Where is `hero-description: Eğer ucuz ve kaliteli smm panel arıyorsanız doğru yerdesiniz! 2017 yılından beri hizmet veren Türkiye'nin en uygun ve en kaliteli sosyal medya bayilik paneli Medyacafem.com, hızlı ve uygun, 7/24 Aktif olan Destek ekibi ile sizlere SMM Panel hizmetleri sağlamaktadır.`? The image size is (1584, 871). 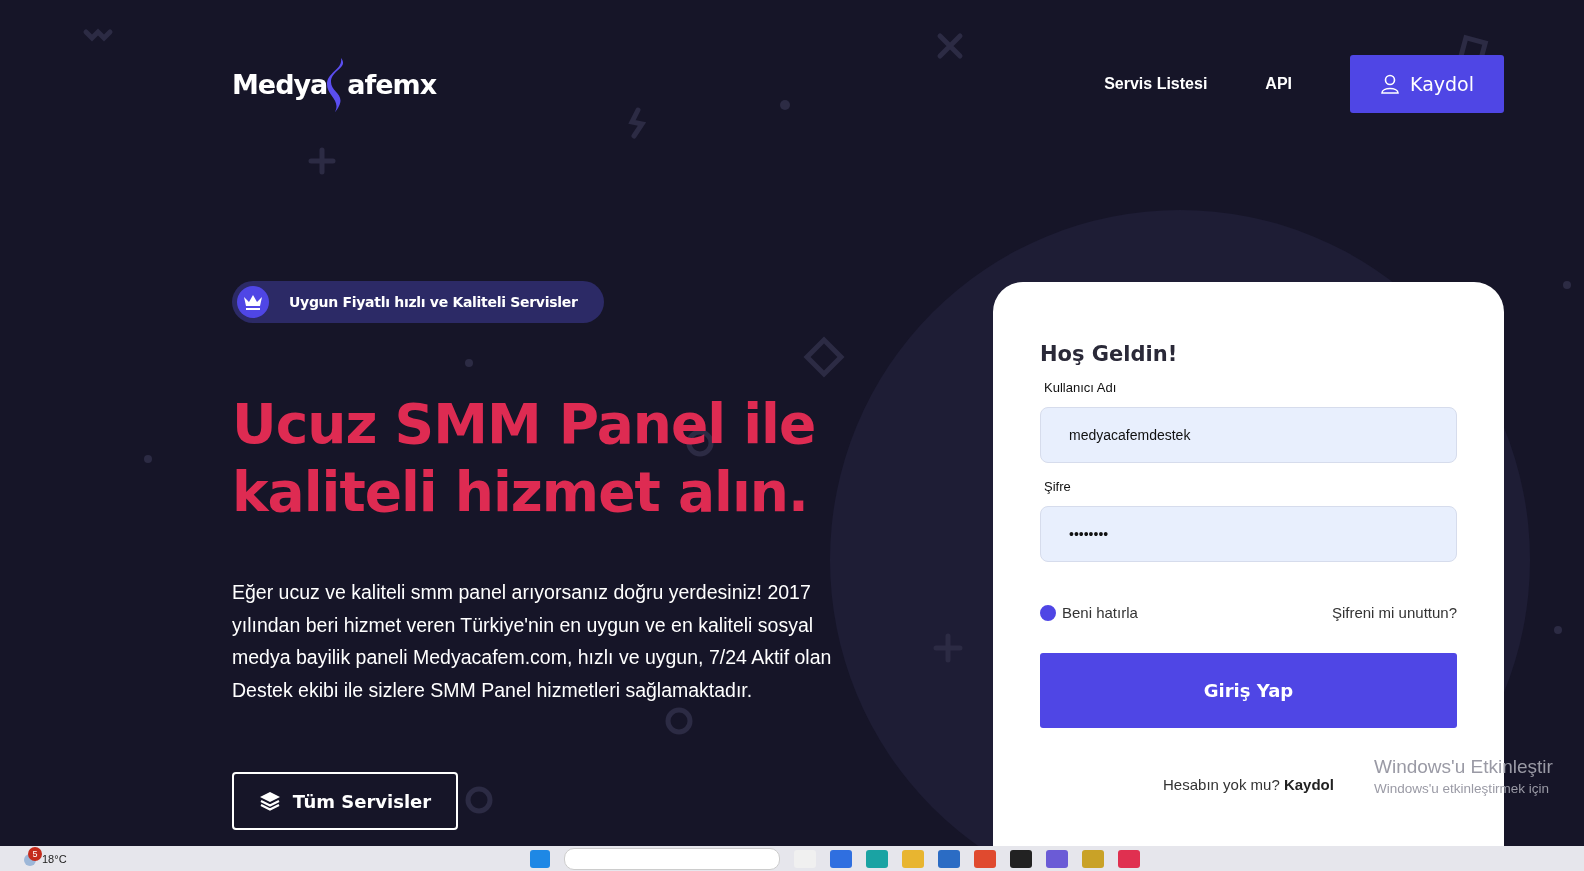 hero-description: Eğer ucuz ve kaliteli smm panel arıyorsanız doğru yerdesiniz! 2017 yılından beri hizmet veren Türkiye'nin en uygun ve en kaliteli sosyal medya bayilik paneli Medyacafem.com, hızlı ve uygun, 7/24 Aktif olan Destek ekibi ile sizlere SMM Panel hizmetleri sağlamaktadır. is located at coordinates (532, 641).